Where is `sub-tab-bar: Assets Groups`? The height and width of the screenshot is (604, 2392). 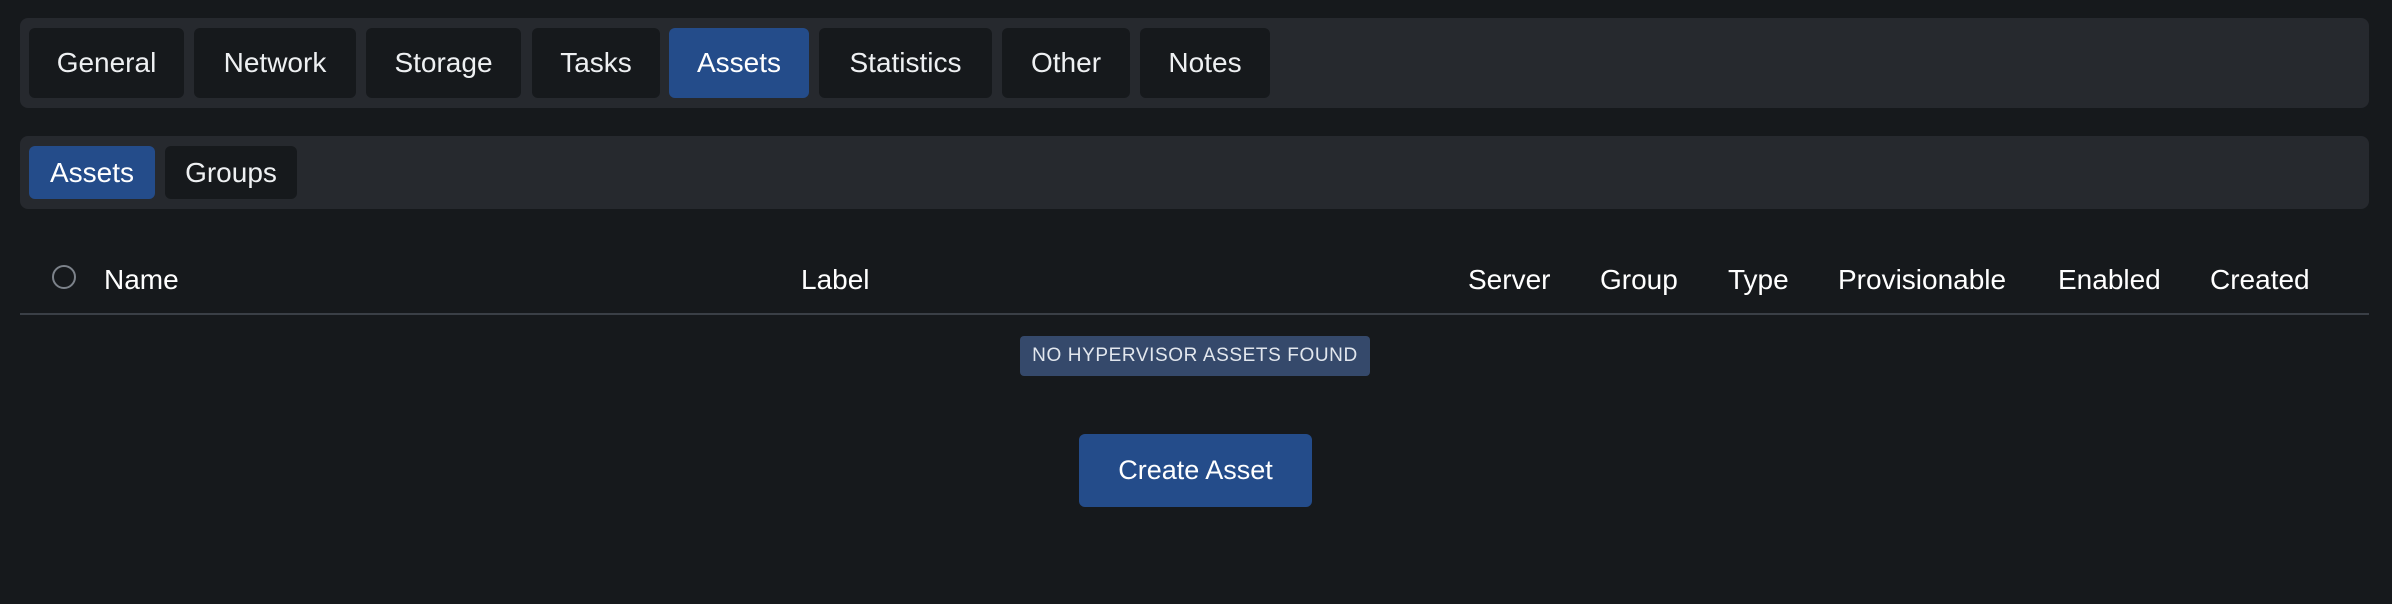
sub-tab-bar: Assets Groups is located at coordinates (1194, 172).